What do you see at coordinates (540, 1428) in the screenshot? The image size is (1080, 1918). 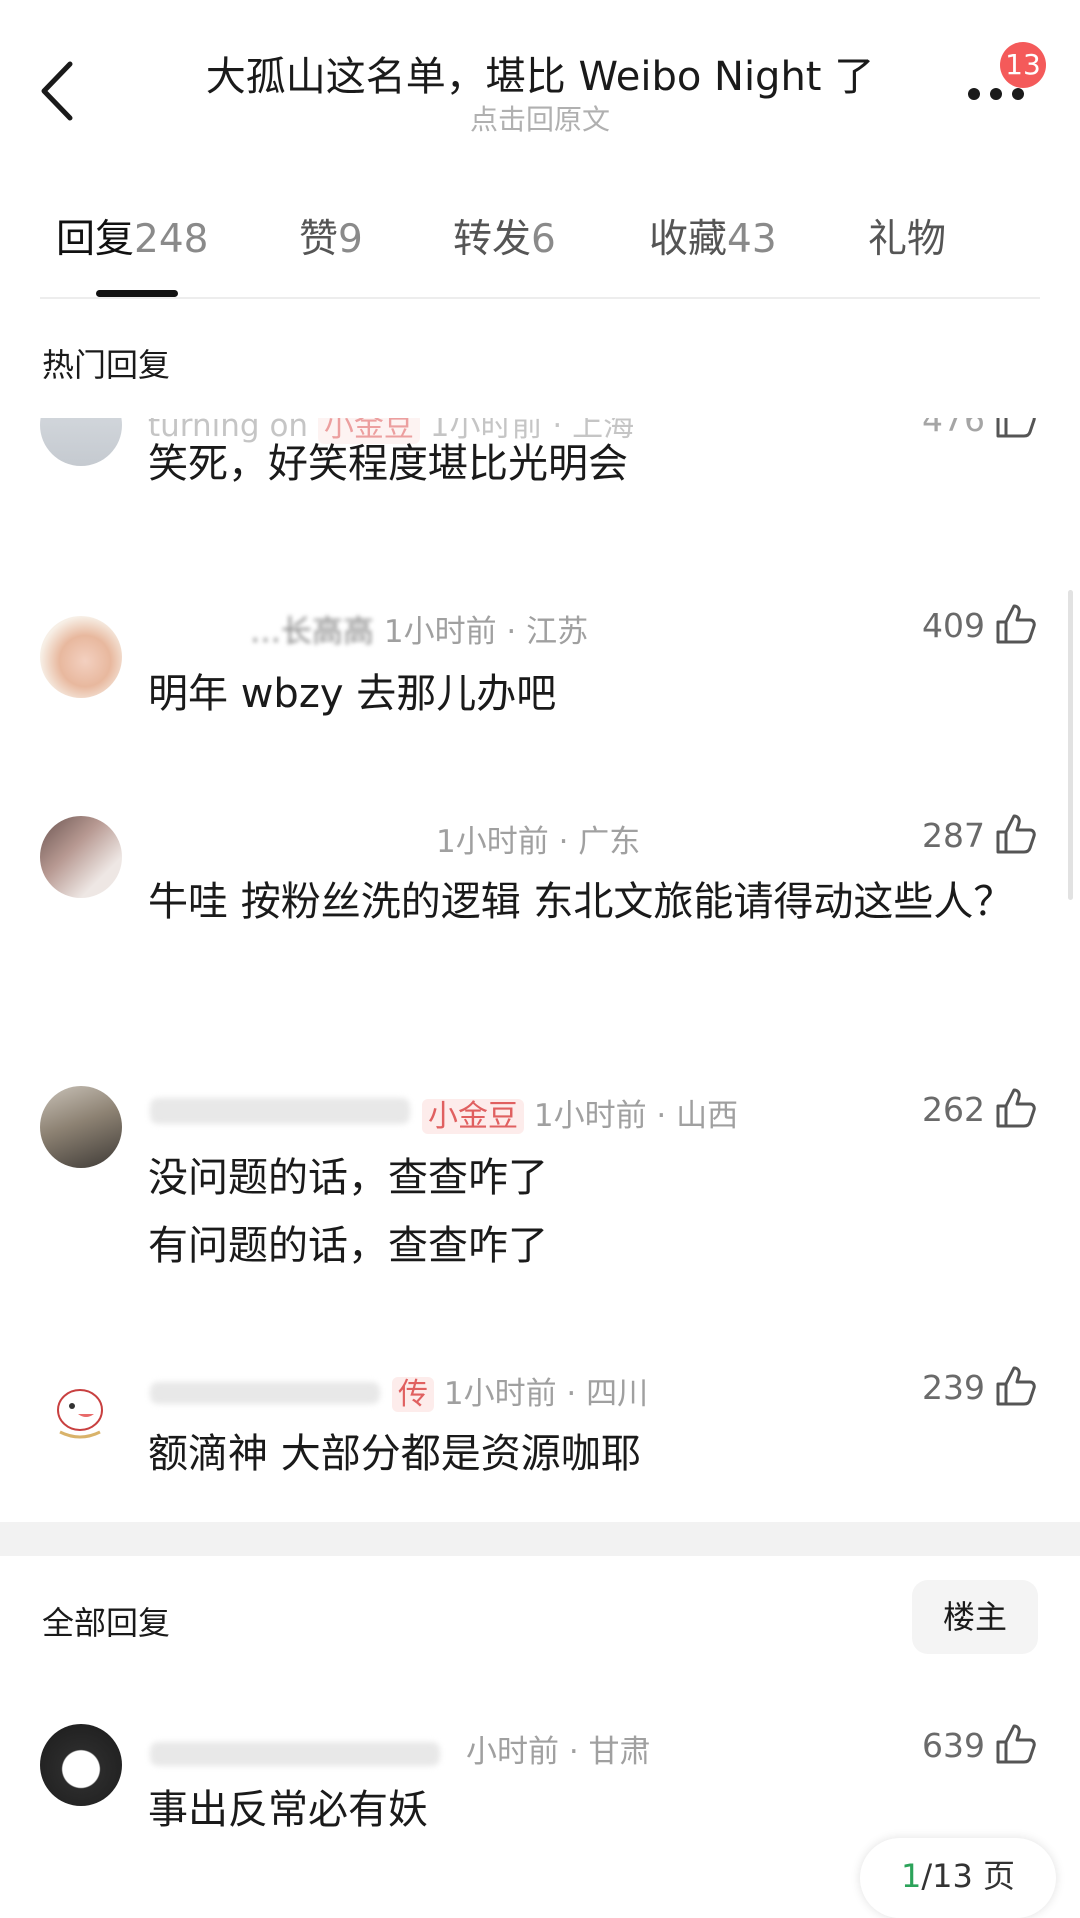 I see `comment-item: 传 1小时前 · 四川 239 额滴神 大部分都是资源咖耶` at bounding box center [540, 1428].